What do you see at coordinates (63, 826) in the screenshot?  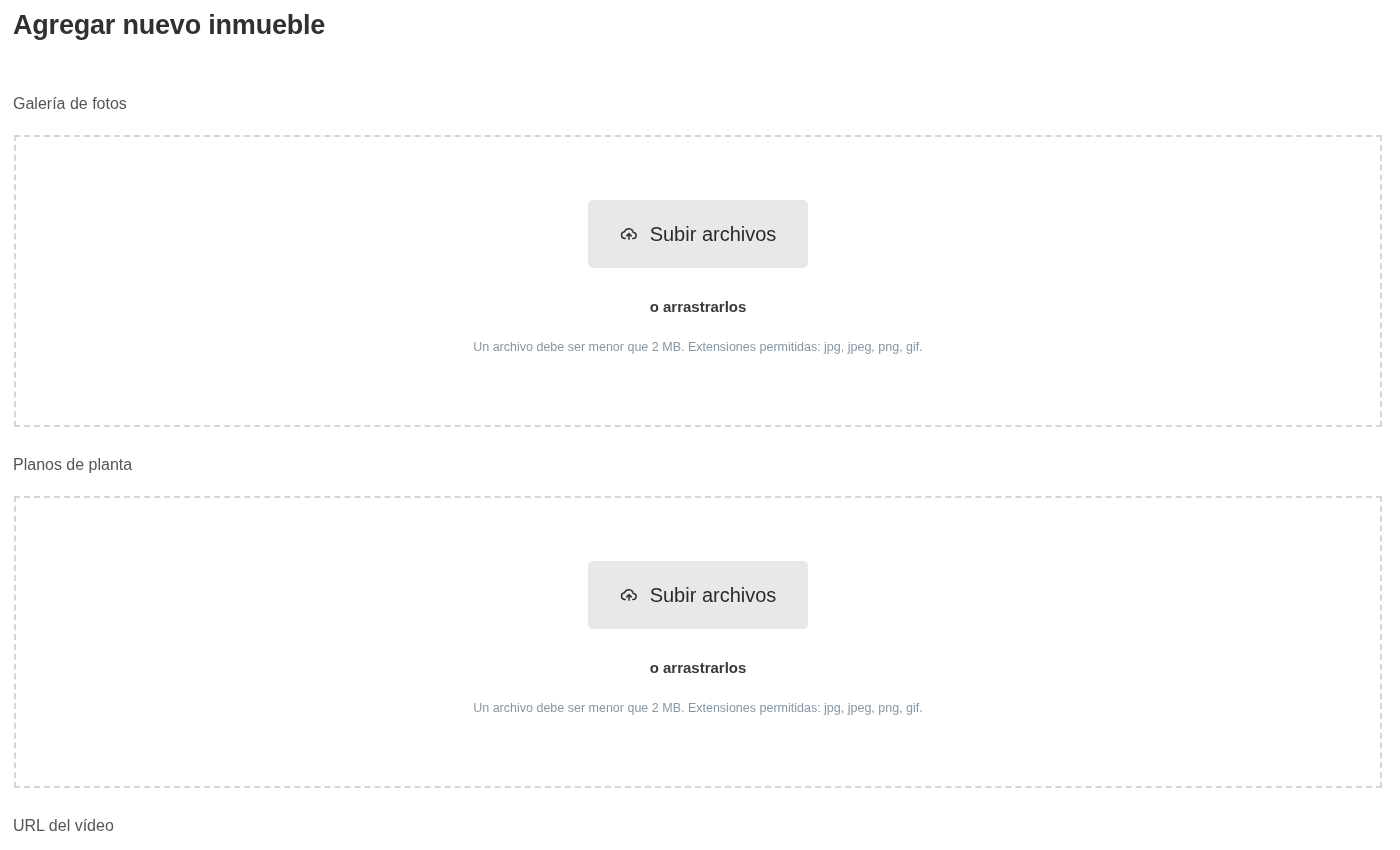 I see `field-label: URL del vídeo` at bounding box center [63, 826].